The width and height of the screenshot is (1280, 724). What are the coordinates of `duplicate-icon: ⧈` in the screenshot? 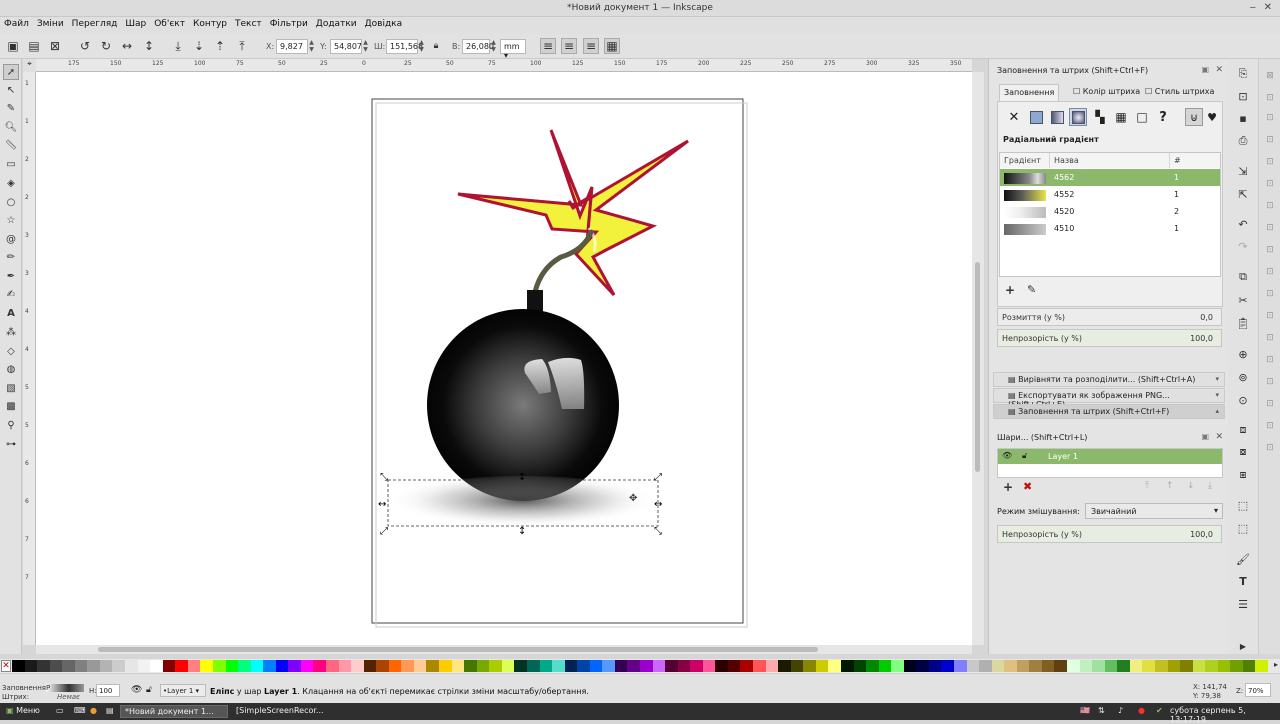 It's located at (1243, 430).